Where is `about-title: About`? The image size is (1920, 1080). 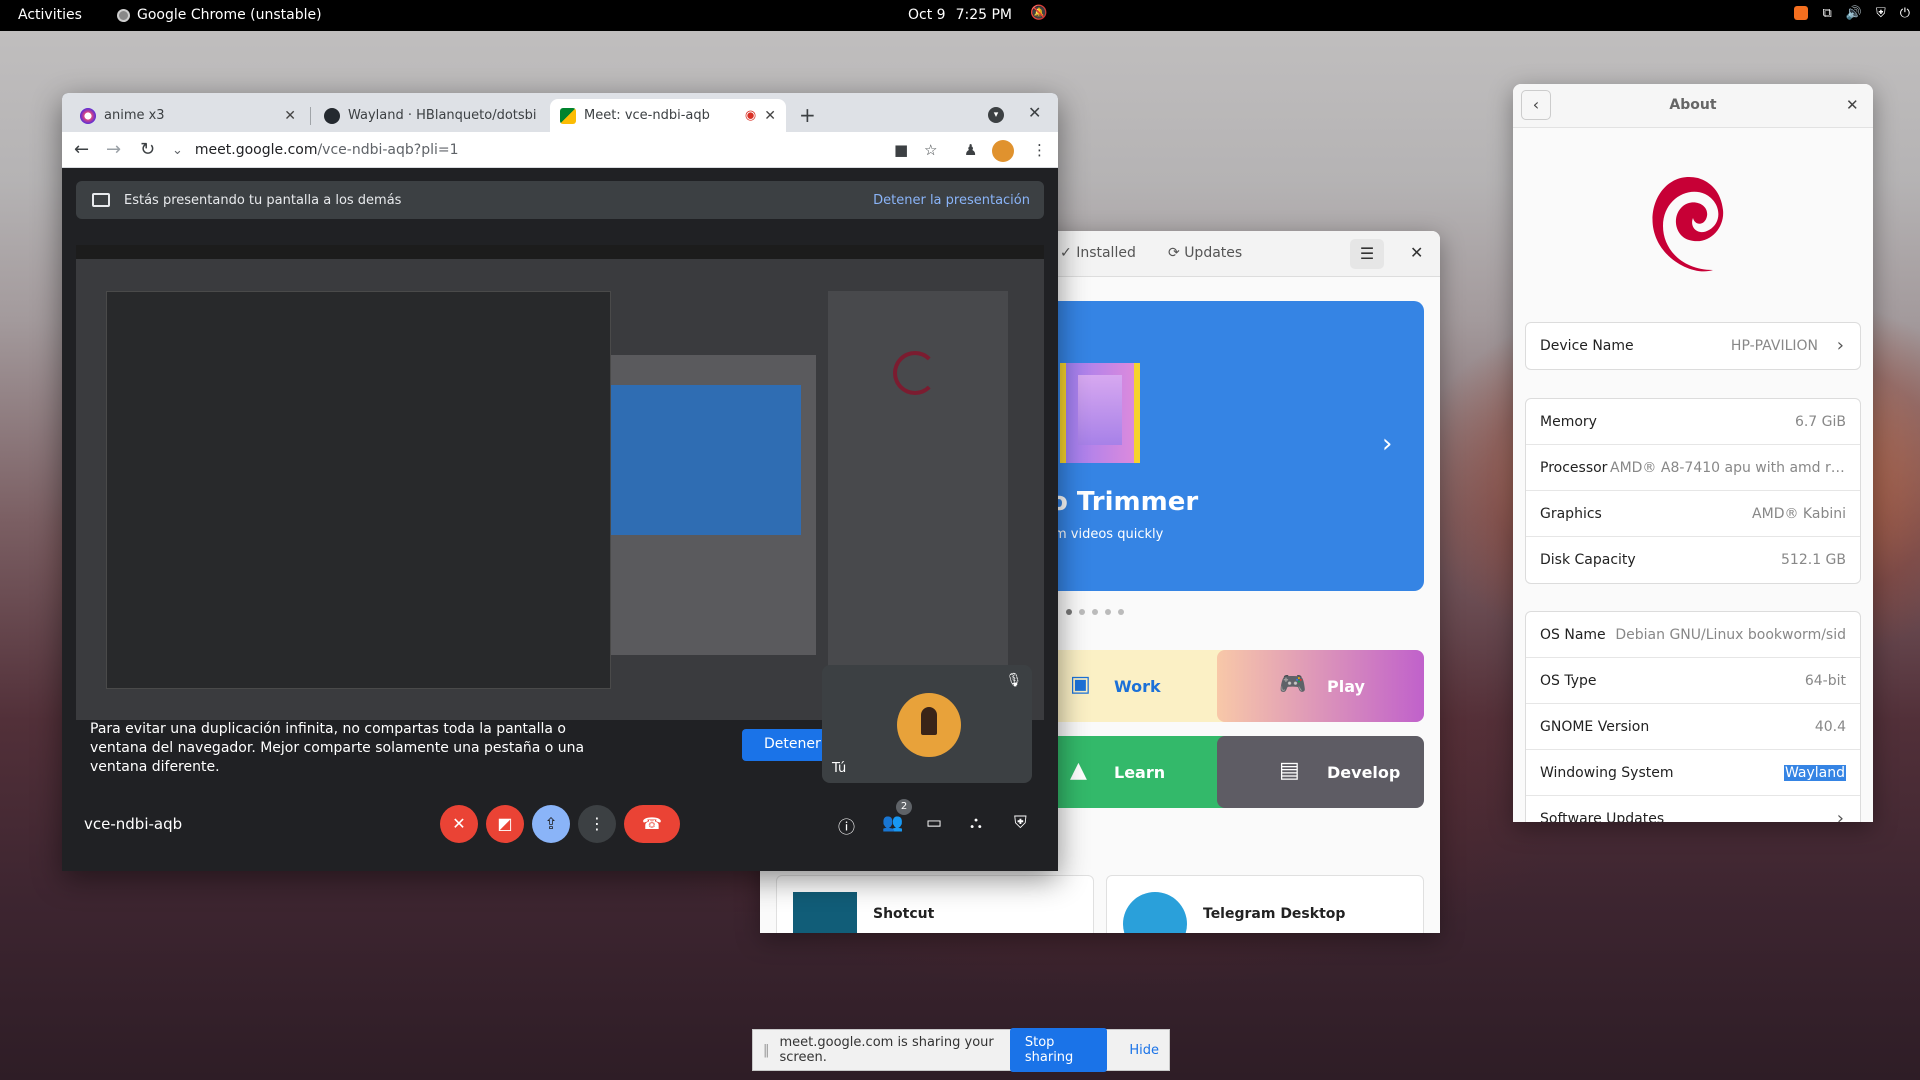 about-title: About is located at coordinates (1693, 105).